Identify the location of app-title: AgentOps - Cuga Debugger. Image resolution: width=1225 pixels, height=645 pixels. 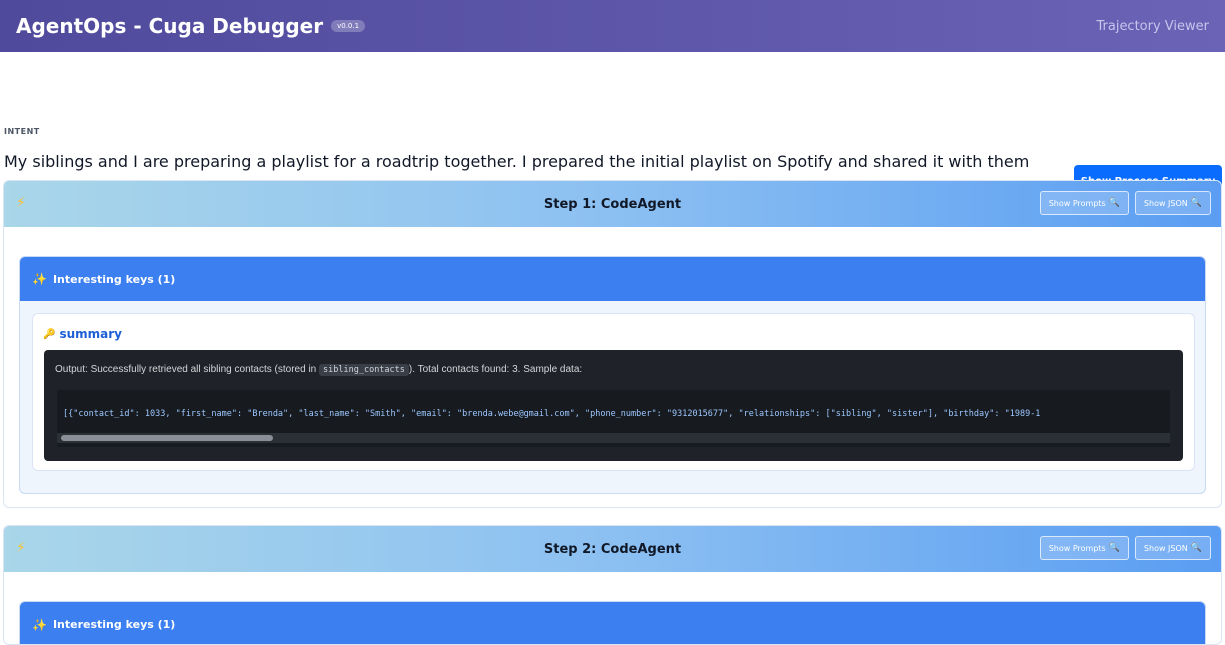
(170, 26).